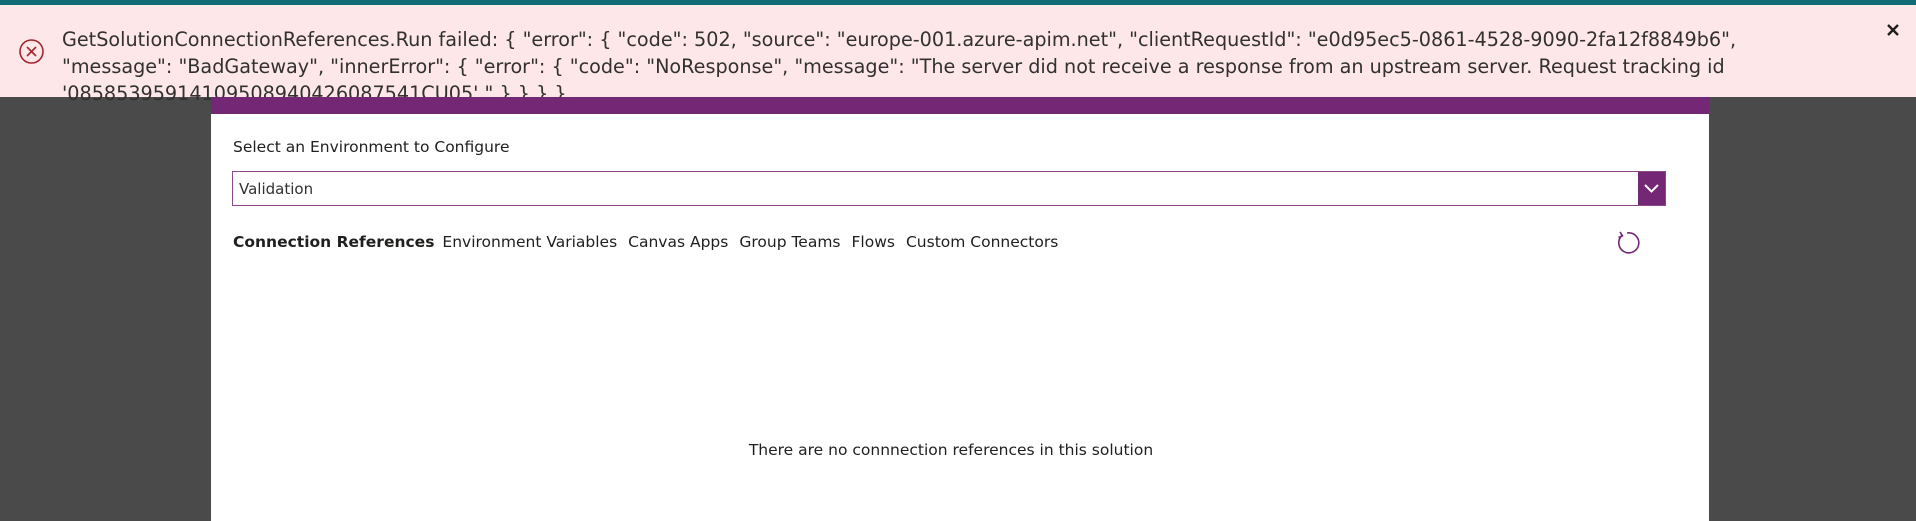 This screenshot has height=521, width=1916. What do you see at coordinates (678, 242) in the screenshot?
I see `tab-canvas-apps: Canvas Apps` at bounding box center [678, 242].